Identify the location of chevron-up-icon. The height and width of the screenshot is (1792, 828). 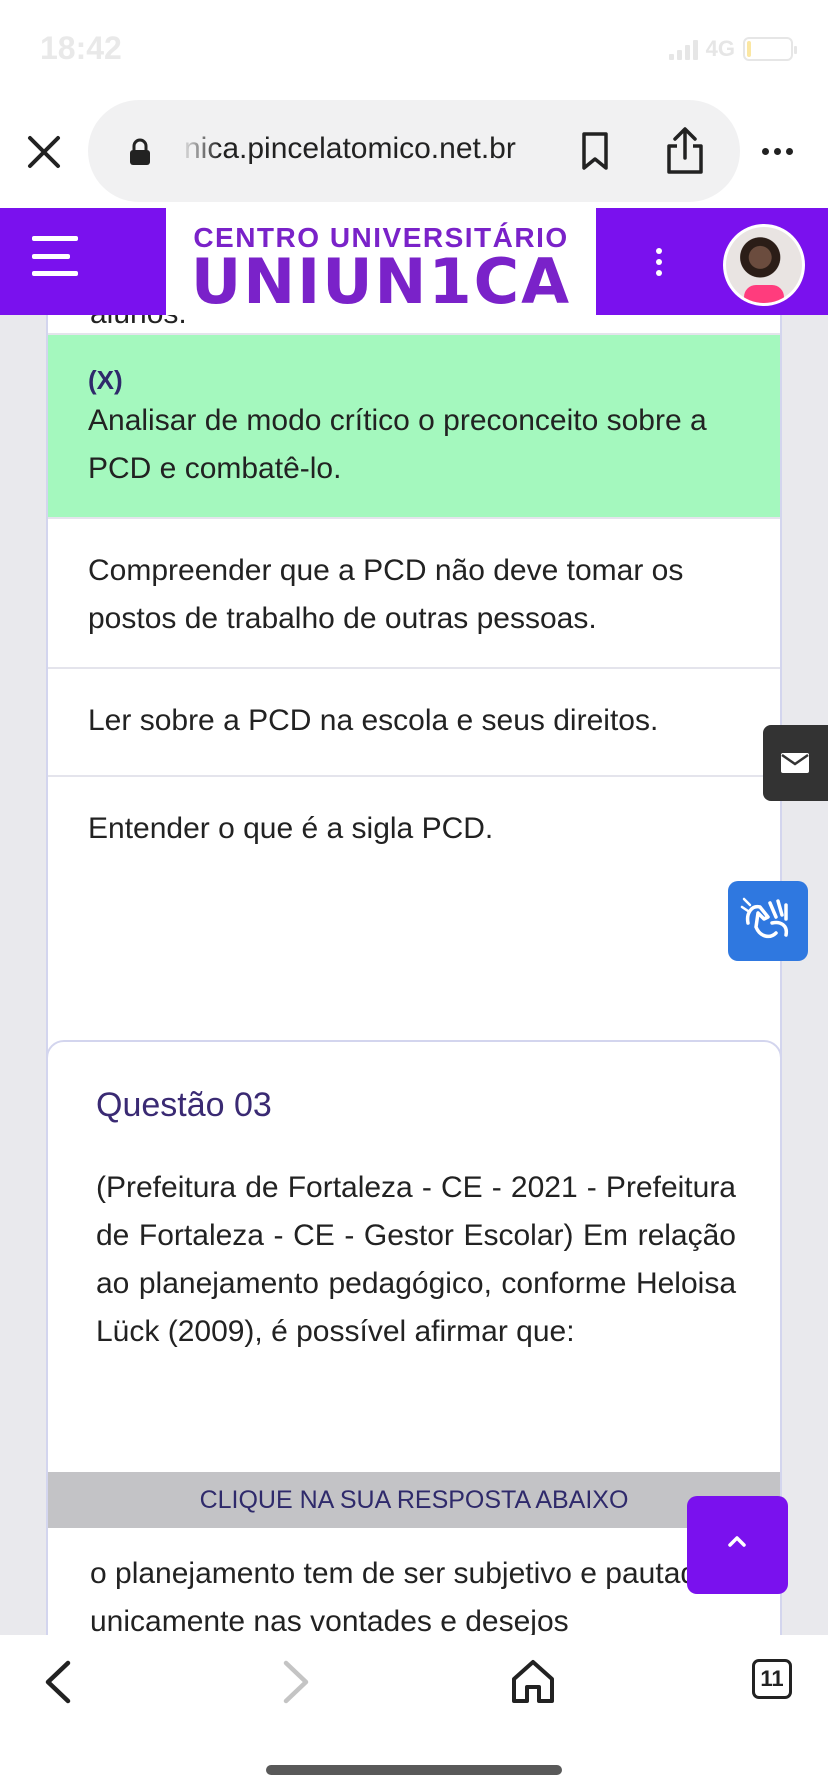
(737, 1541).